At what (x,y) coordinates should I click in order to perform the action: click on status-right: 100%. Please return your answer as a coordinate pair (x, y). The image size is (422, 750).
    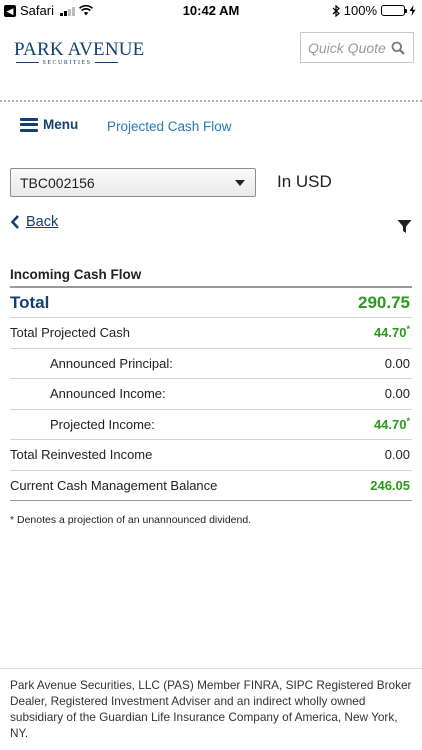
    Looking at the image, I should click on (374, 10).